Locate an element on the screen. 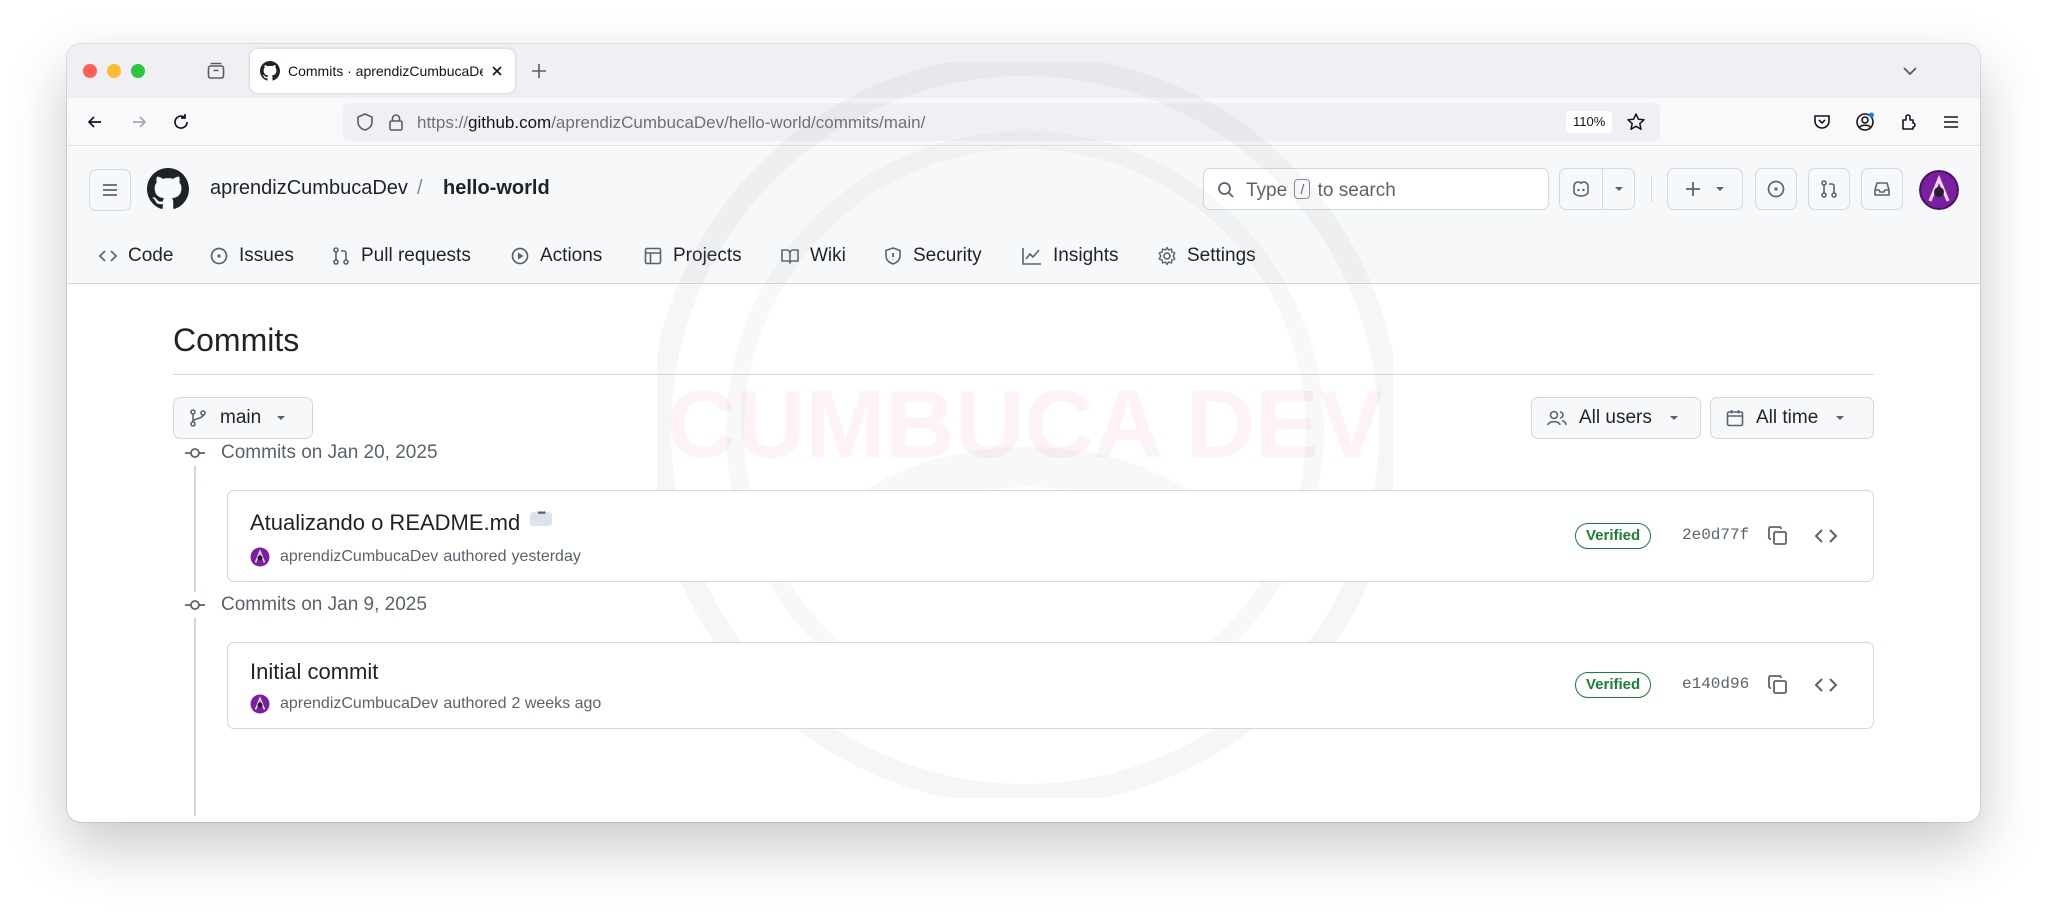  plus-icon is located at coordinates (1693, 189).